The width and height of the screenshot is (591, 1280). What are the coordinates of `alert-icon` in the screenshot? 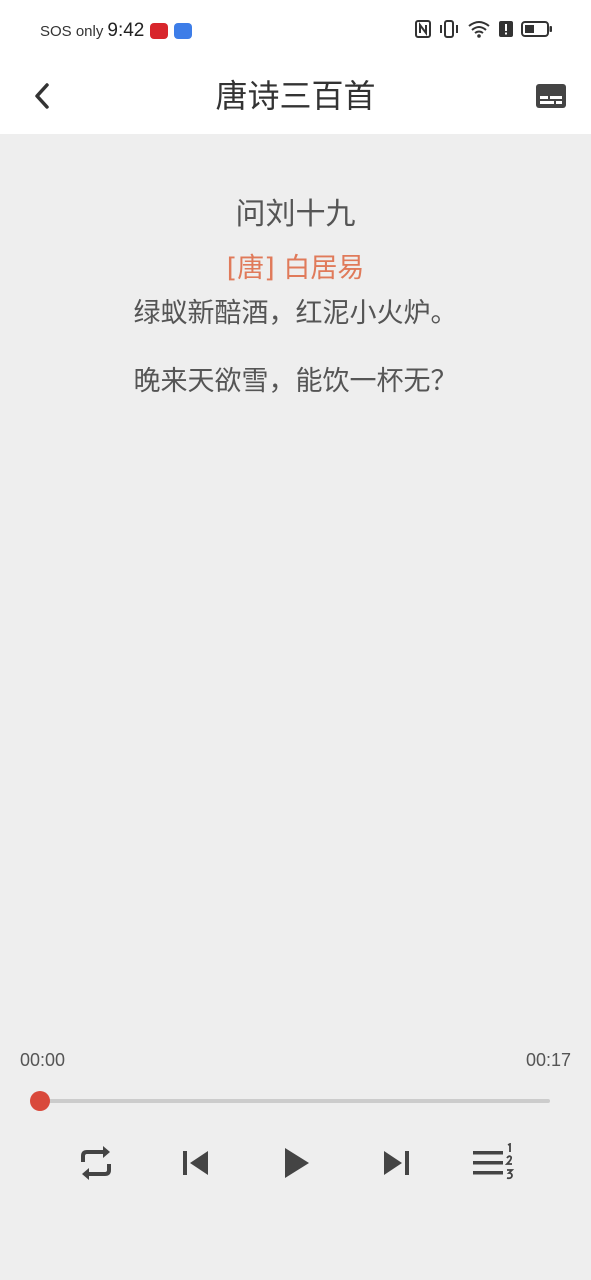 It's located at (506, 29).